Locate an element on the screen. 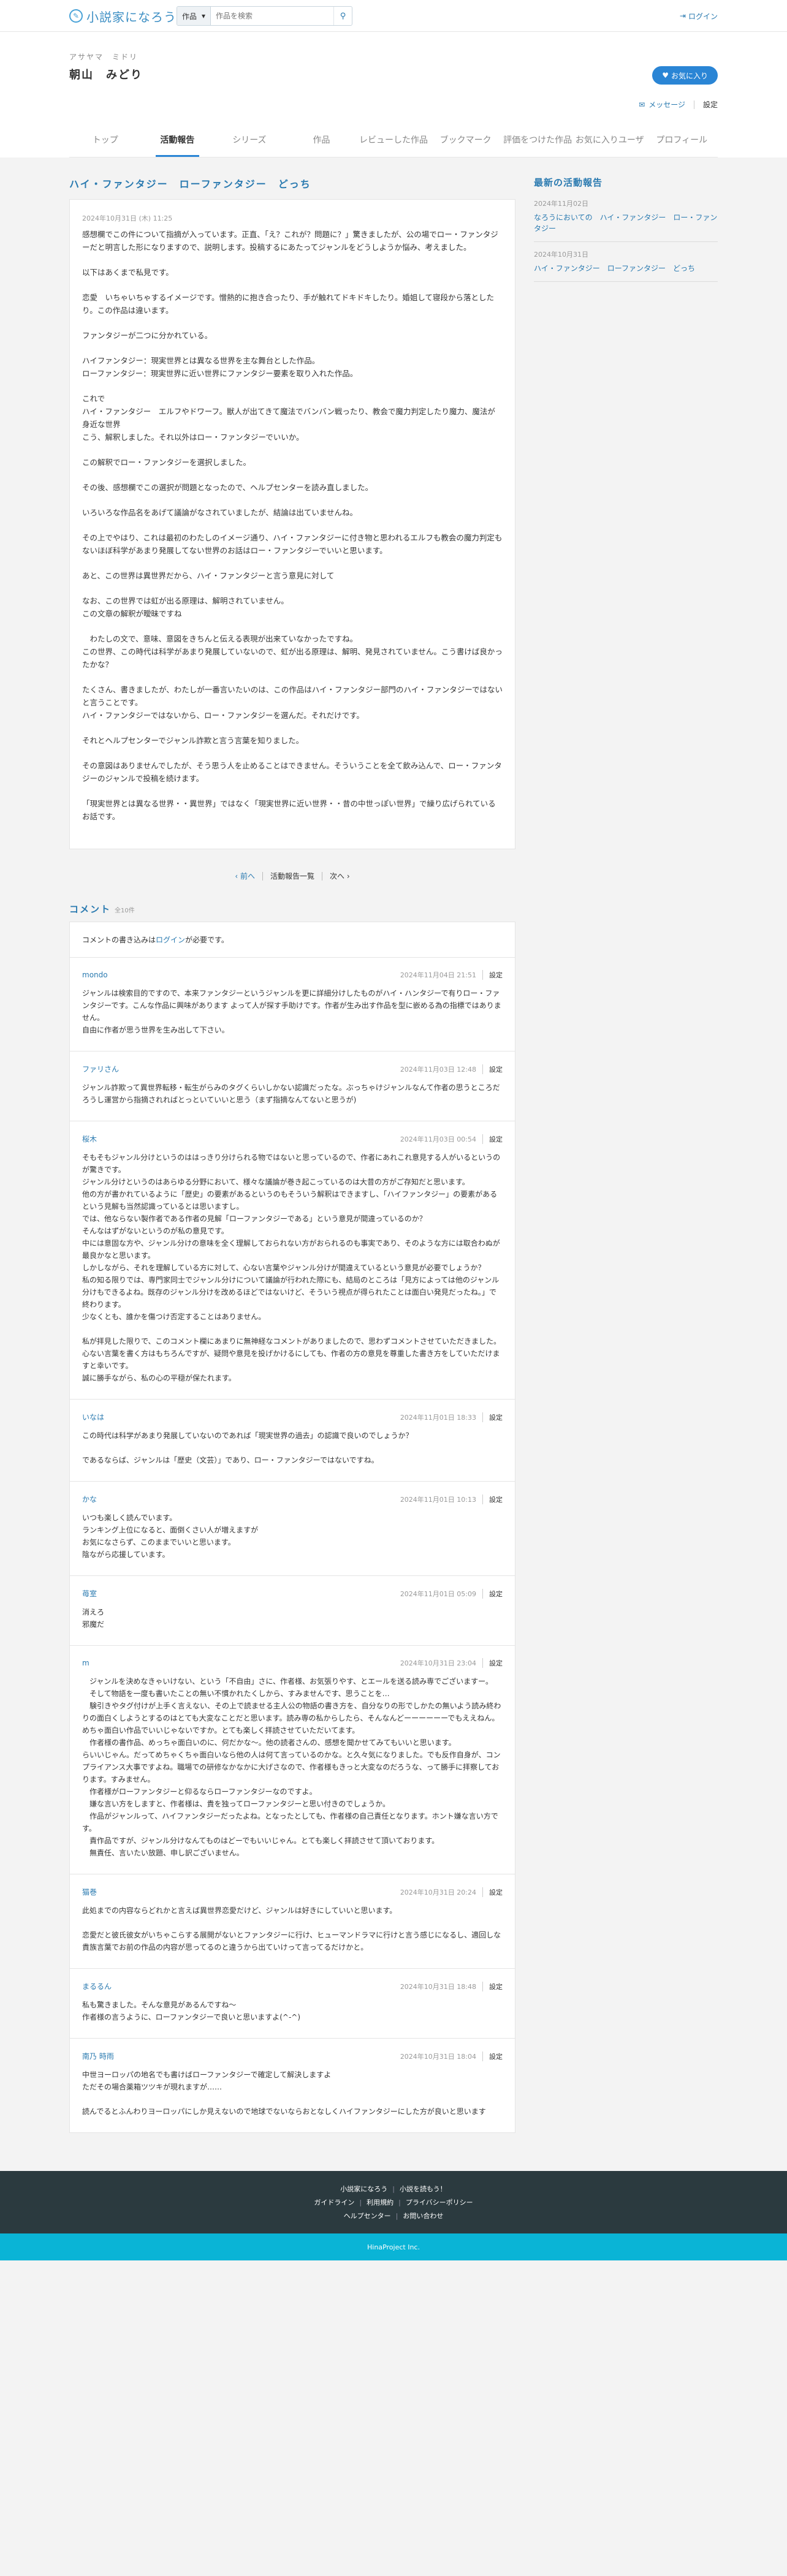 The width and height of the screenshot is (787, 2576). tab-reviewed-works: レビューした作品 is located at coordinates (393, 140).